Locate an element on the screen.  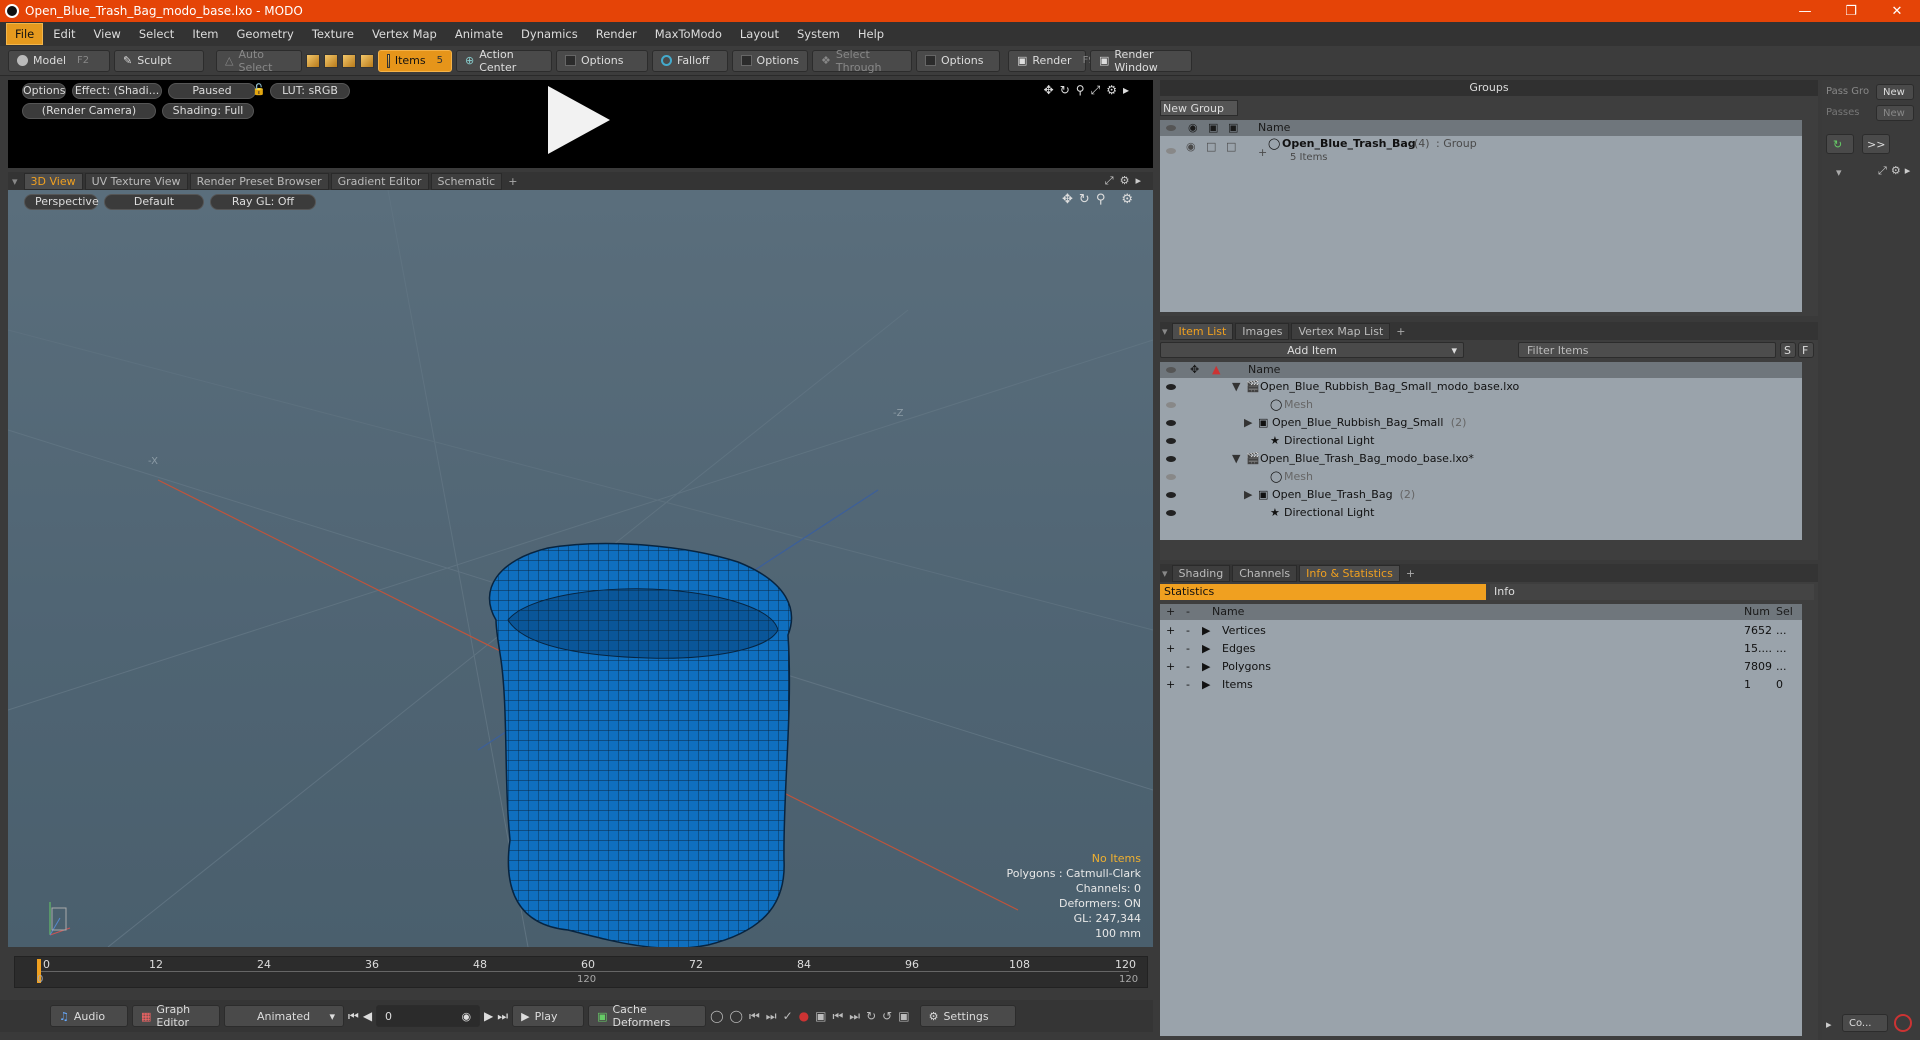
panel-menu-icon: ▾ is located at coordinates (1165, 331).